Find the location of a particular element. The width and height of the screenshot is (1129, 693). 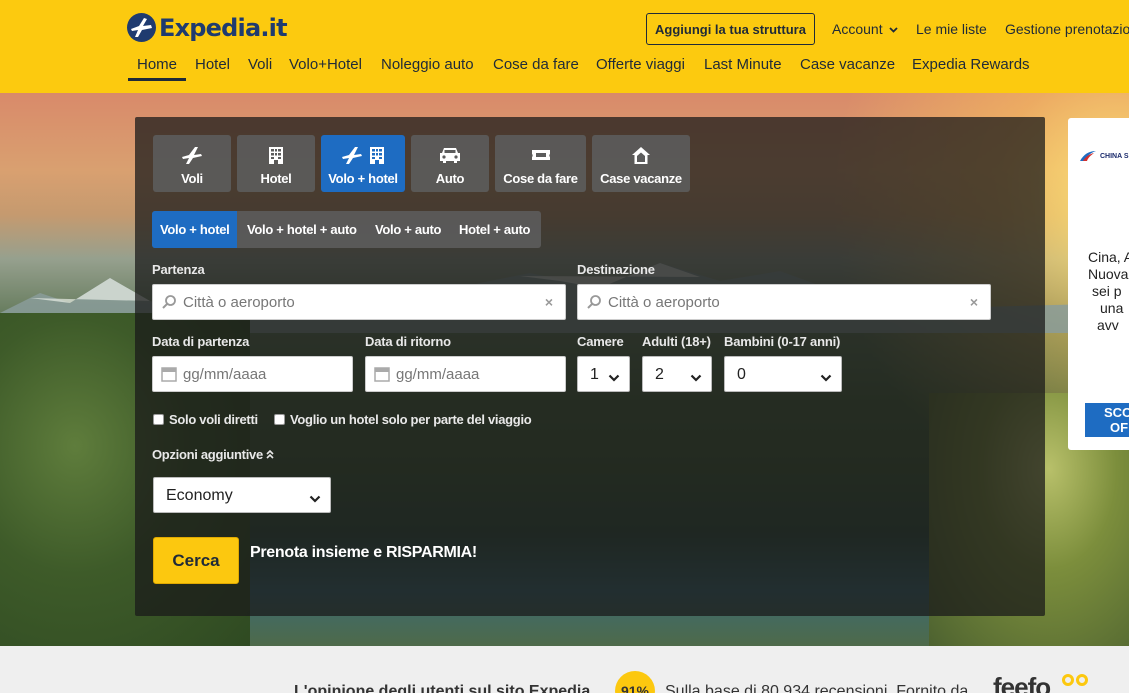

subtab-flight-hotel: Volo + hotel is located at coordinates (195, 229).